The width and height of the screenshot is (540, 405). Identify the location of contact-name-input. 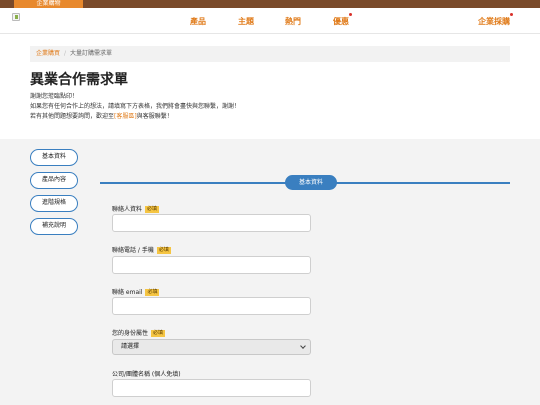
(211, 223).